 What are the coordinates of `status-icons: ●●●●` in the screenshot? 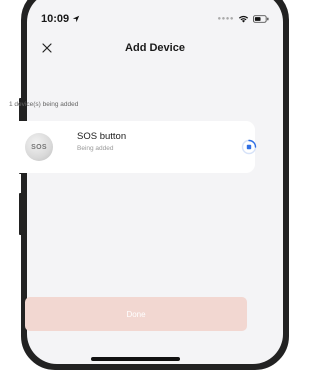 It's located at (244, 19).